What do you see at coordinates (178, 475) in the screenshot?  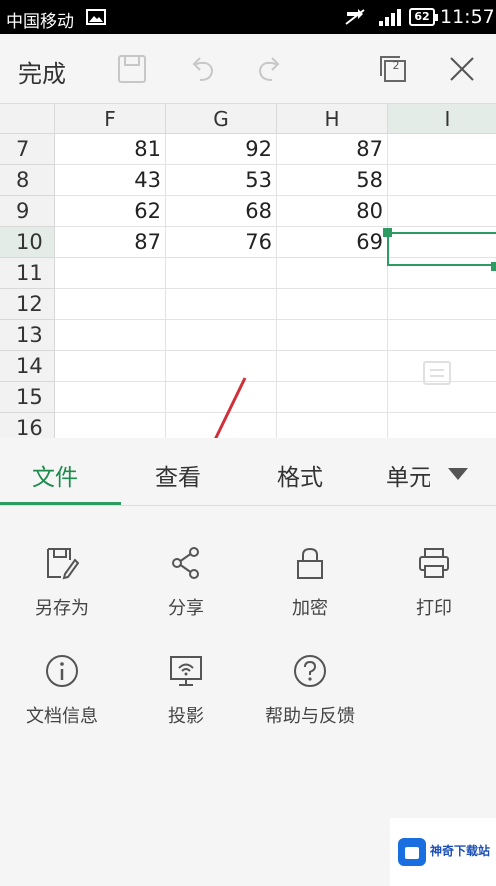 I see `tab-view: 查看` at bounding box center [178, 475].